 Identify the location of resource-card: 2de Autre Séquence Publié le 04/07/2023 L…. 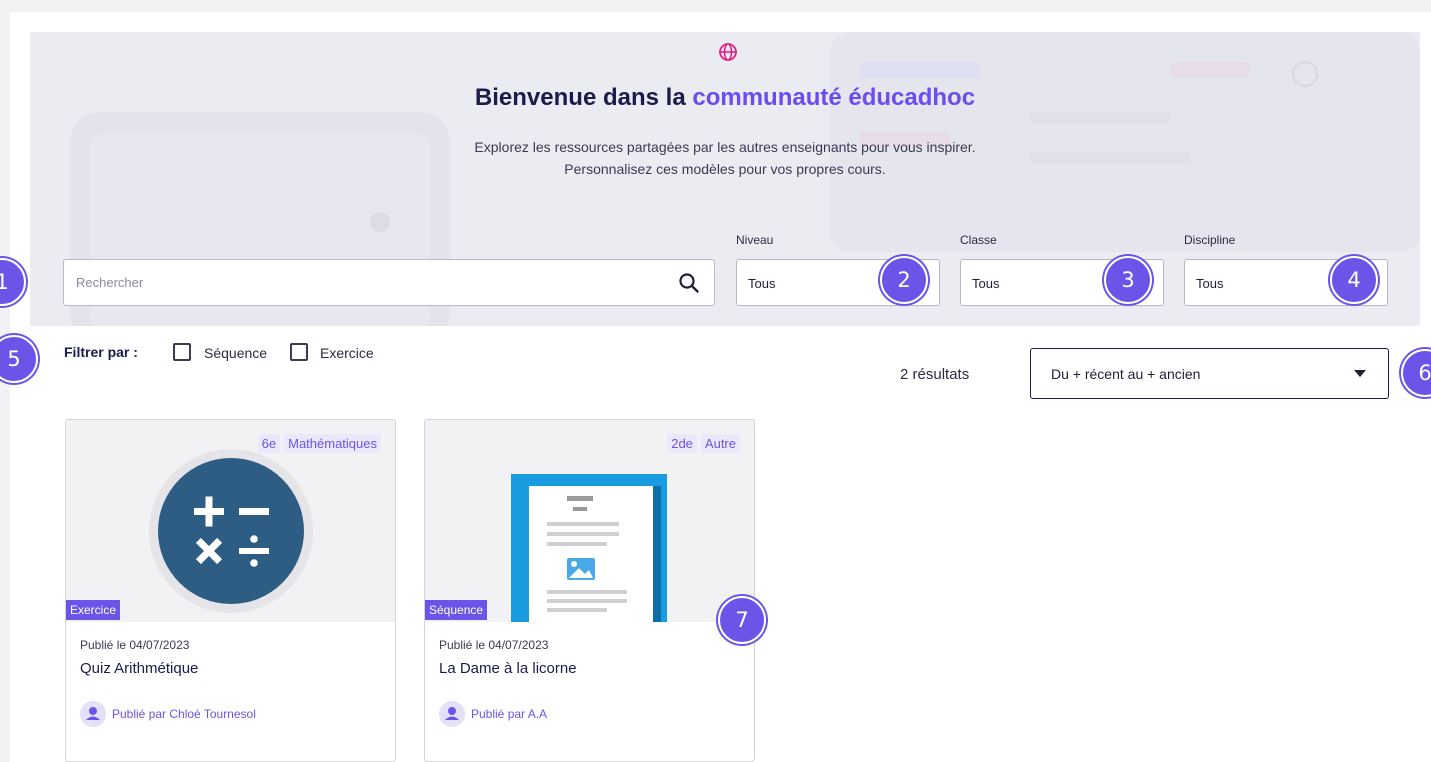
(589, 590).